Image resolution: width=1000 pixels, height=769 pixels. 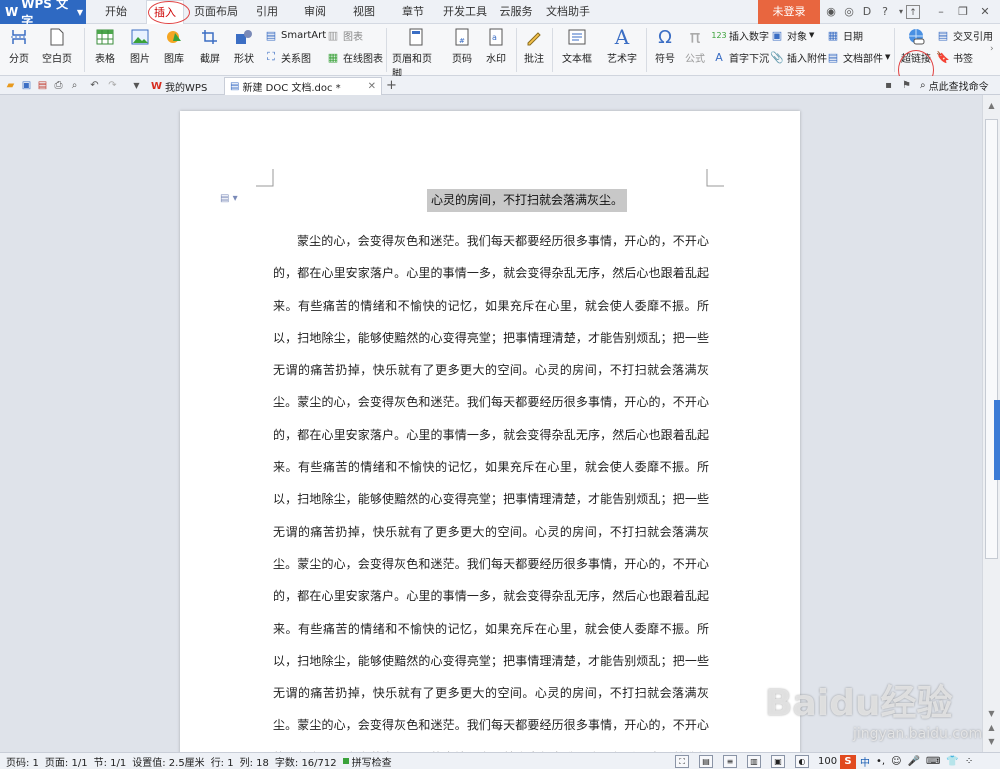 What do you see at coordinates (287, 57) in the screenshot?
I see `relation-diagram-button: ⛶ 关系图` at bounding box center [287, 57].